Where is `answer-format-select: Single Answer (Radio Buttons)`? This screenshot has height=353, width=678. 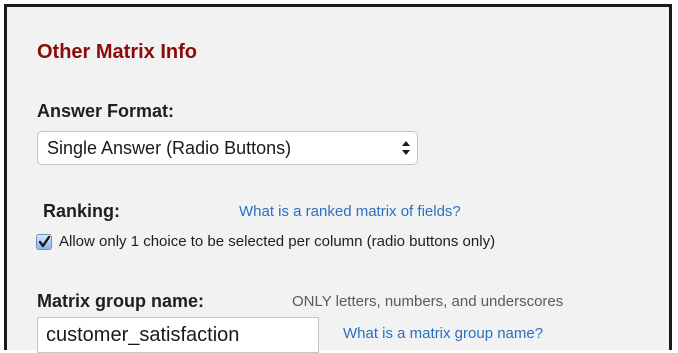
answer-format-select: Single Answer (Radio Buttons) is located at coordinates (227, 148).